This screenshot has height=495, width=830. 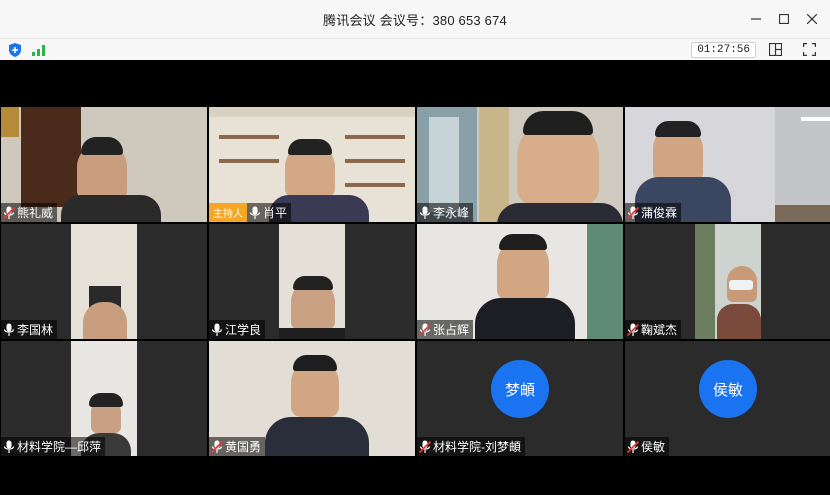 I want to click on video-tile: 材料学院—邱萍, so click(x=104, y=398).